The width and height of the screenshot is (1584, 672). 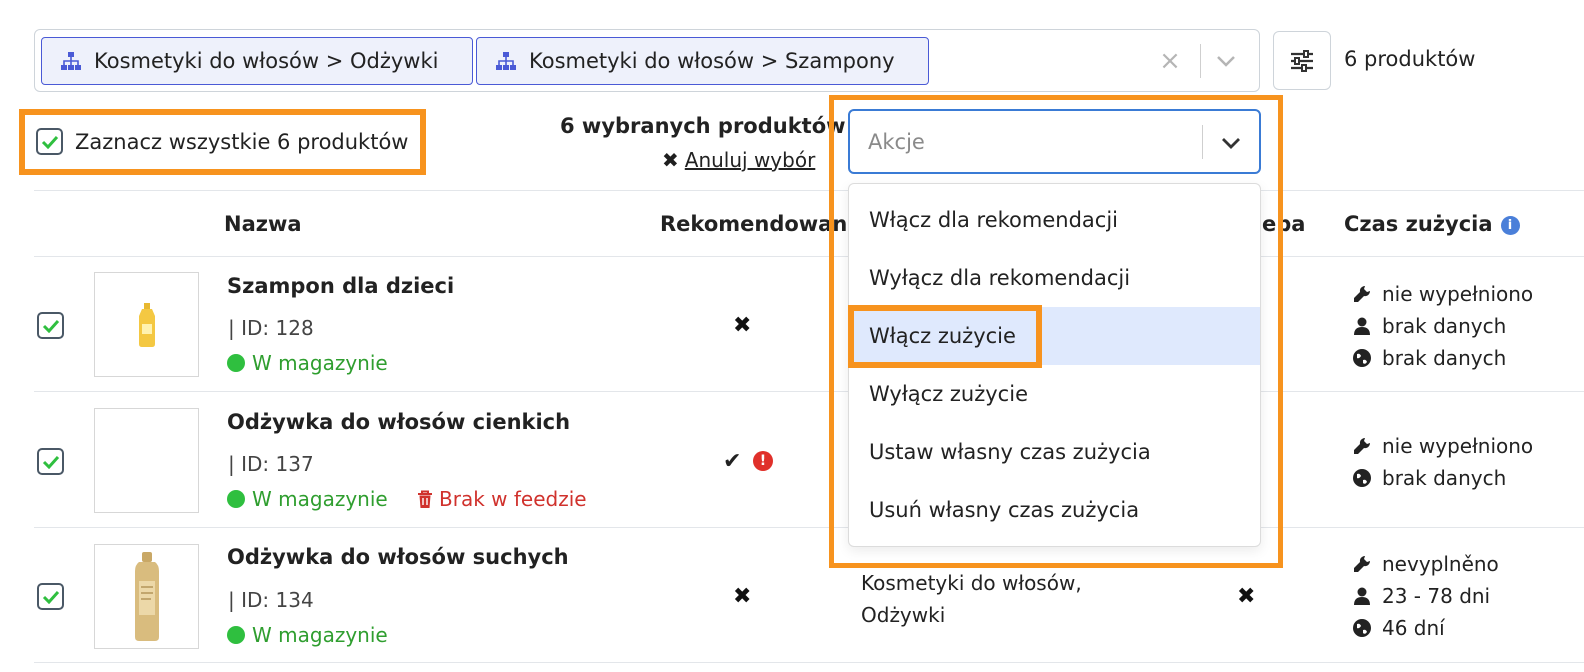 I want to click on feed-status-label: Brak w feedzie, so click(x=513, y=499).